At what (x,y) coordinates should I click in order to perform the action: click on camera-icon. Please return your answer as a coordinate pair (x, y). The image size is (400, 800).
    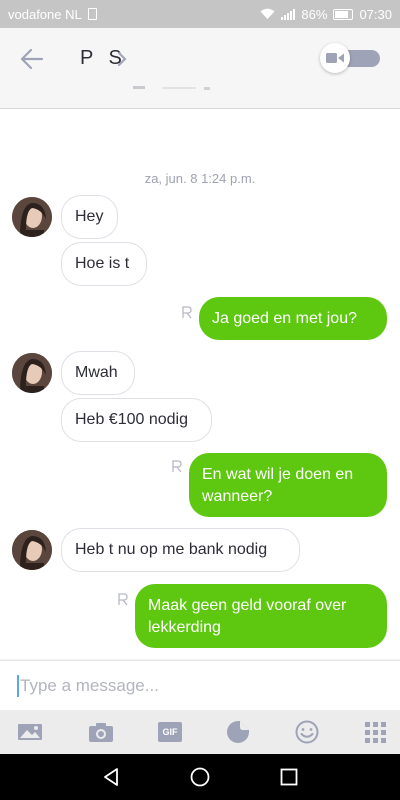
    Looking at the image, I should click on (101, 732).